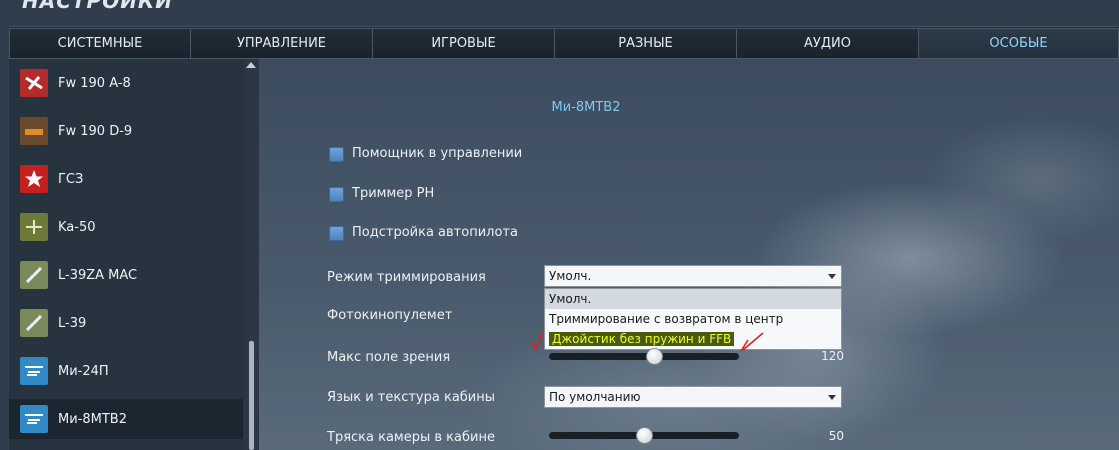  Describe the element at coordinates (654, 356) in the screenshot. I see `max-fov-slider-knob` at that location.